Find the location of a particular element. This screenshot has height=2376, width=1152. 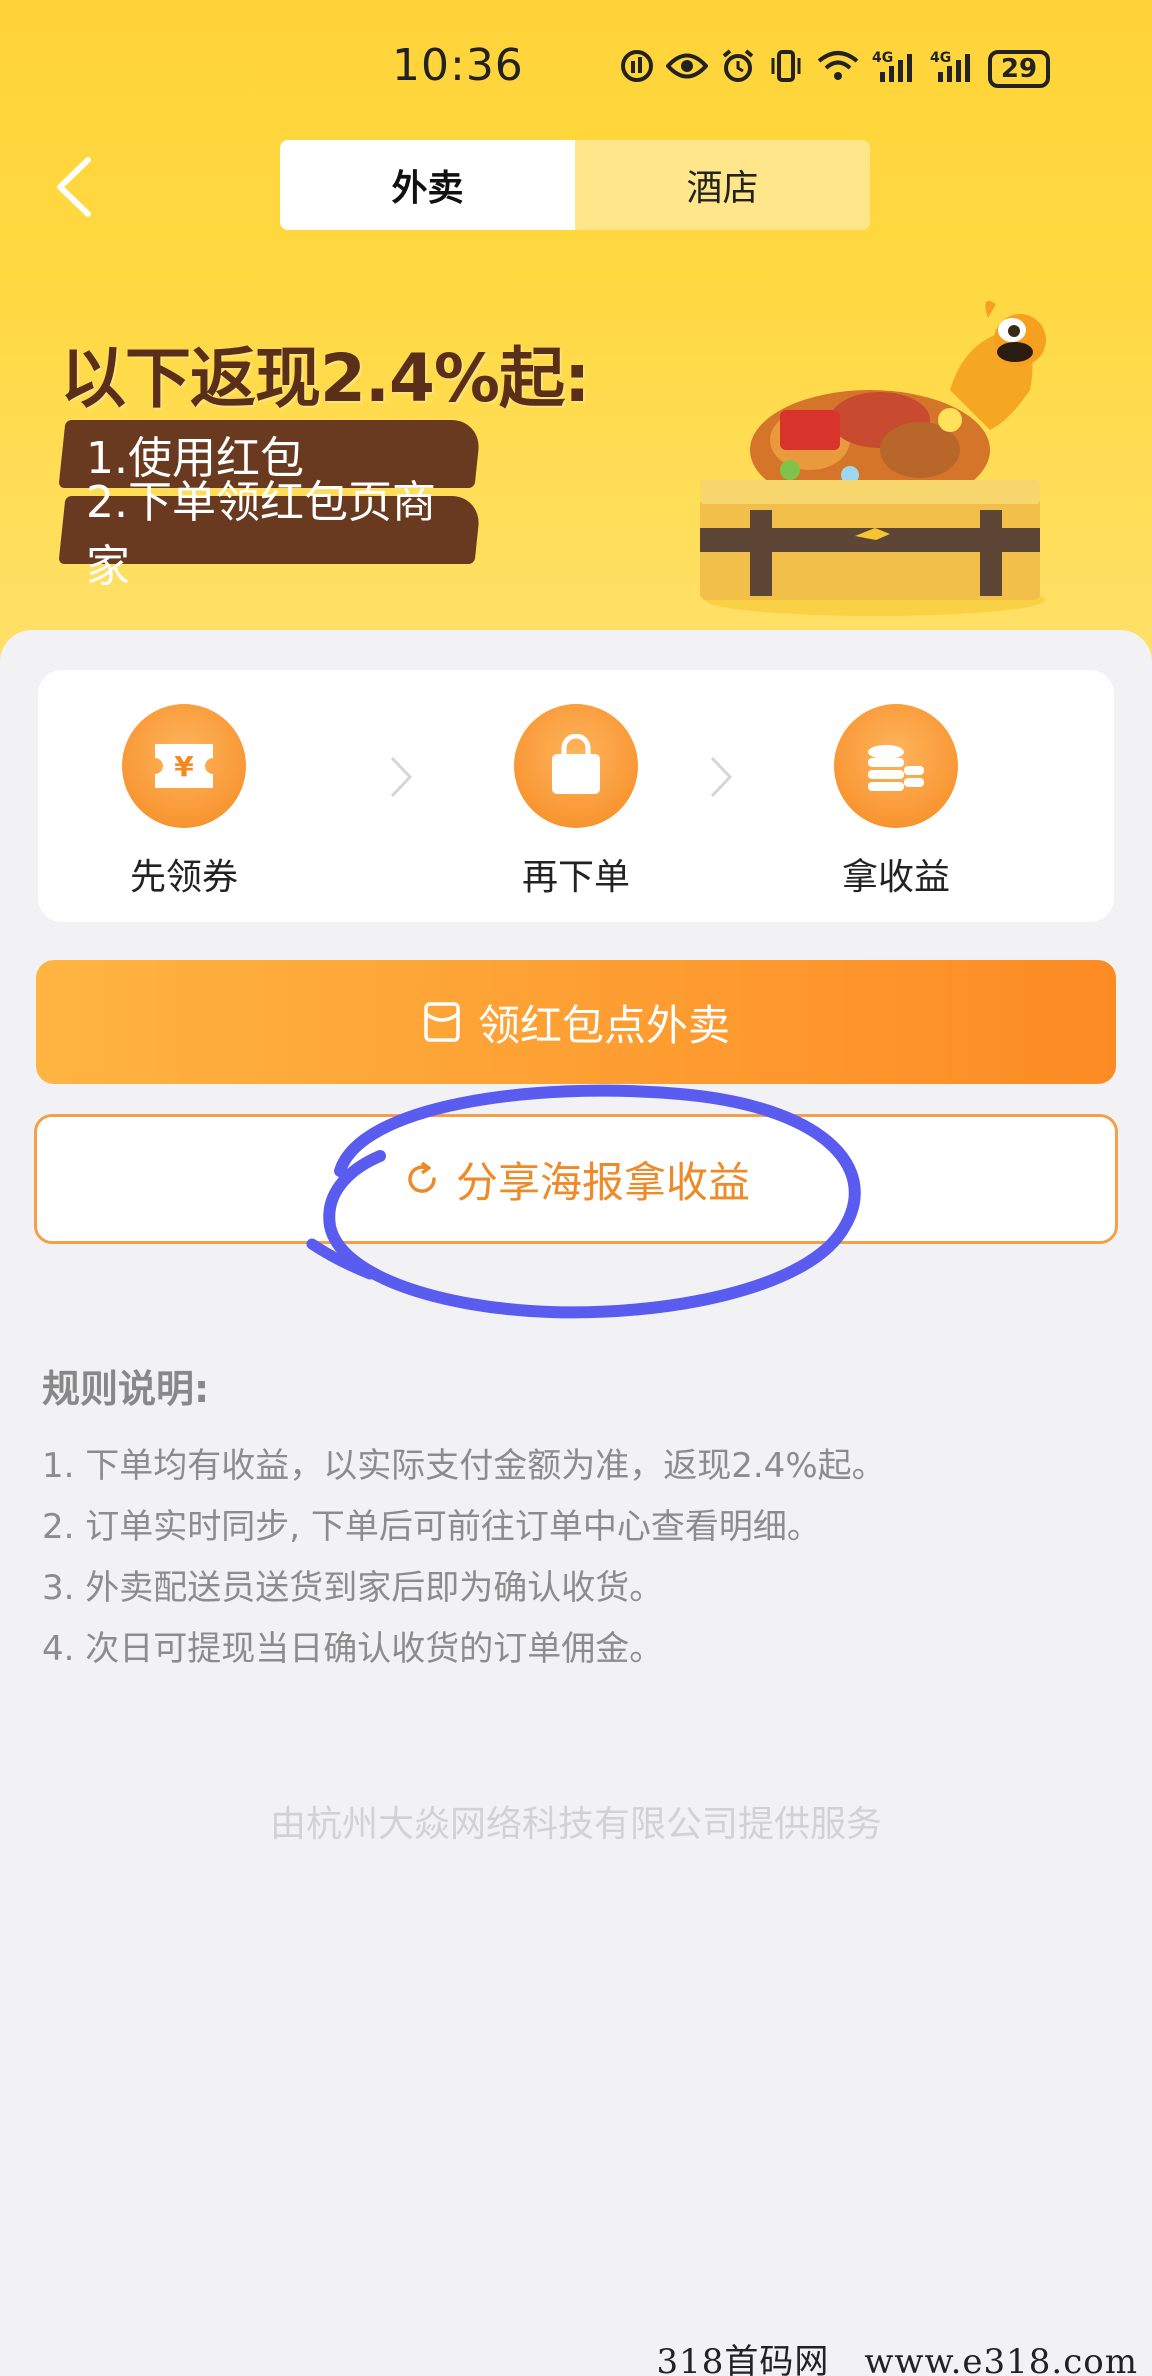

wifi-icon is located at coordinates (838, 69).